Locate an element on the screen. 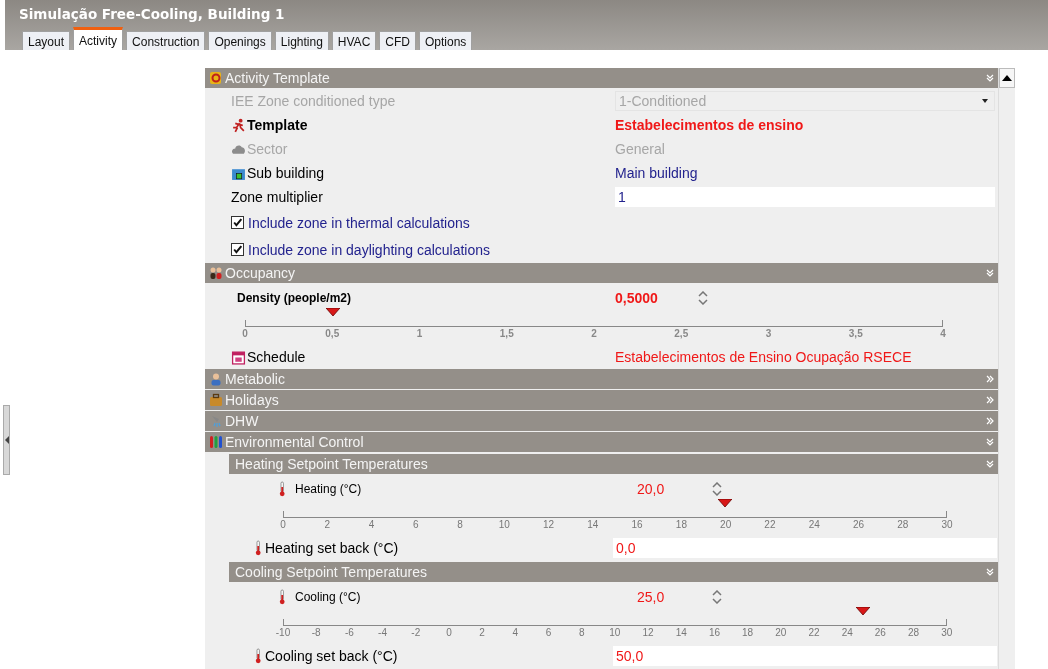  runner-icon is located at coordinates (238, 125).